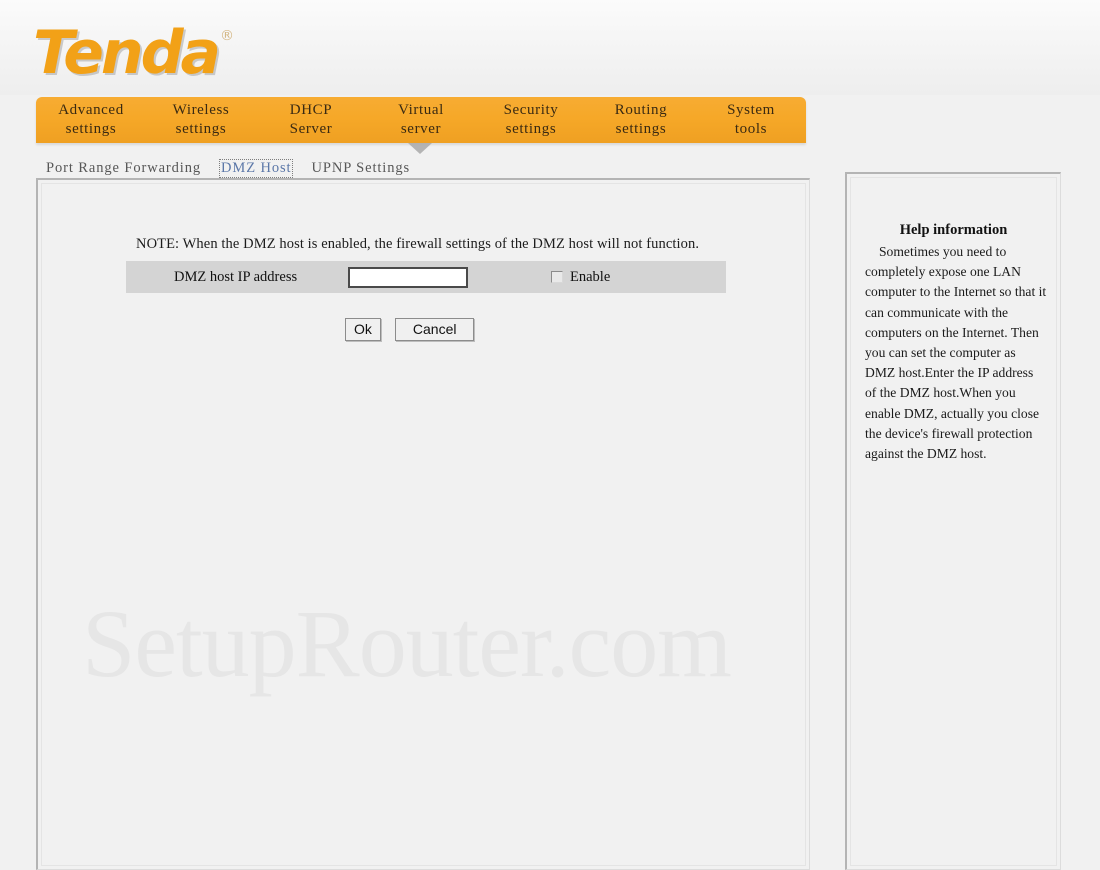 Image resolution: width=1100 pixels, height=870 pixels. What do you see at coordinates (360, 168) in the screenshot?
I see `subnav-item-upnp-settings: UPNP Settings` at bounding box center [360, 168].